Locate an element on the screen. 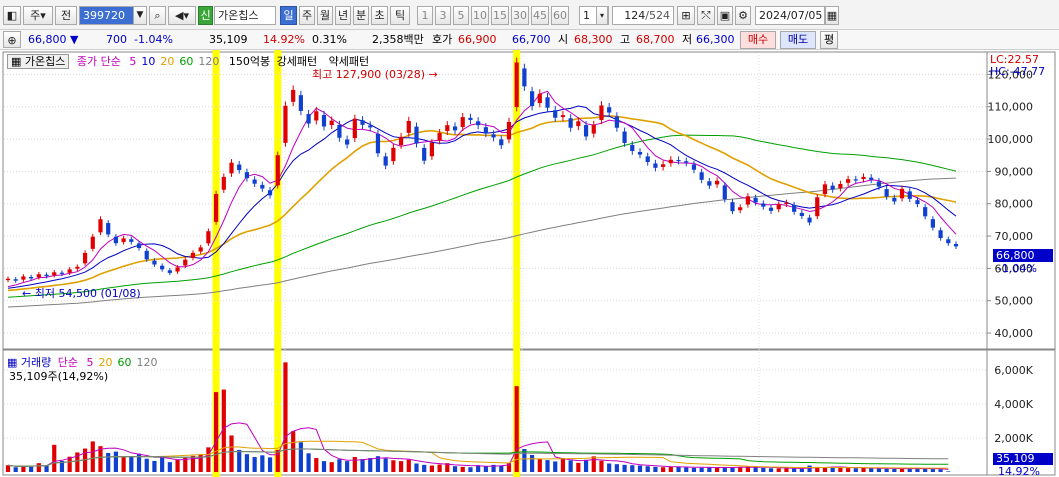 The height and width of the screenshot is (477, 1059). volume-ma-legend-120: 120 is located at coordinates (147, 362).